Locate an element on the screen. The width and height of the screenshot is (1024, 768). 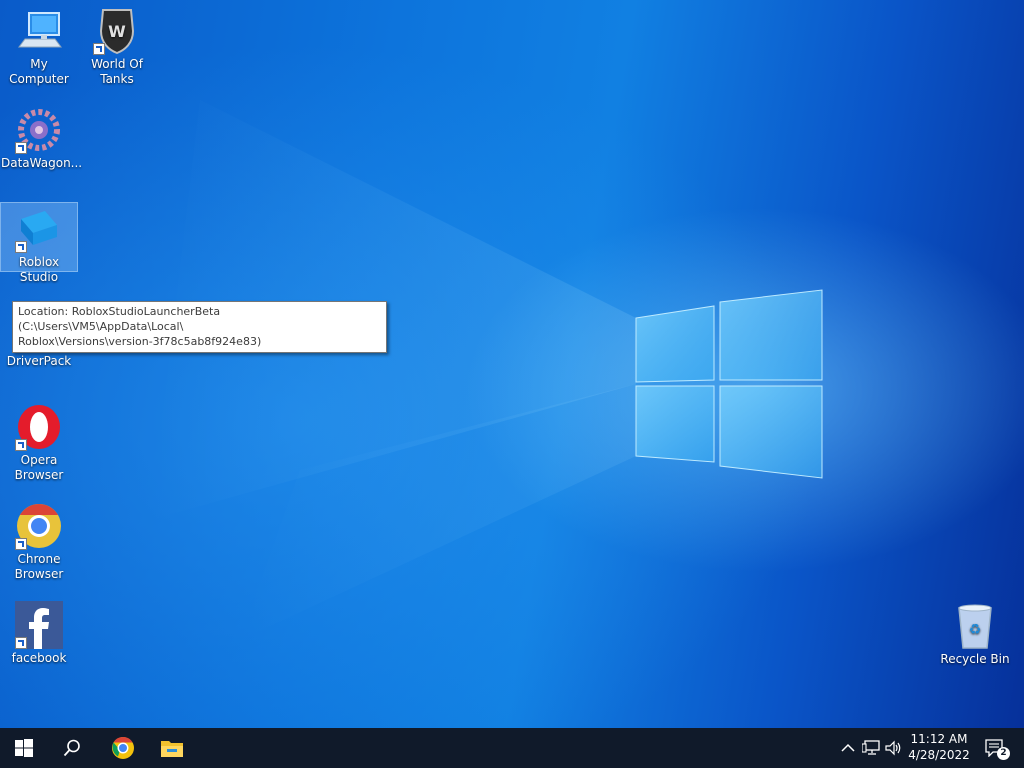
desktop-icon-facebook: facebook is located at coordinates (39, 632).